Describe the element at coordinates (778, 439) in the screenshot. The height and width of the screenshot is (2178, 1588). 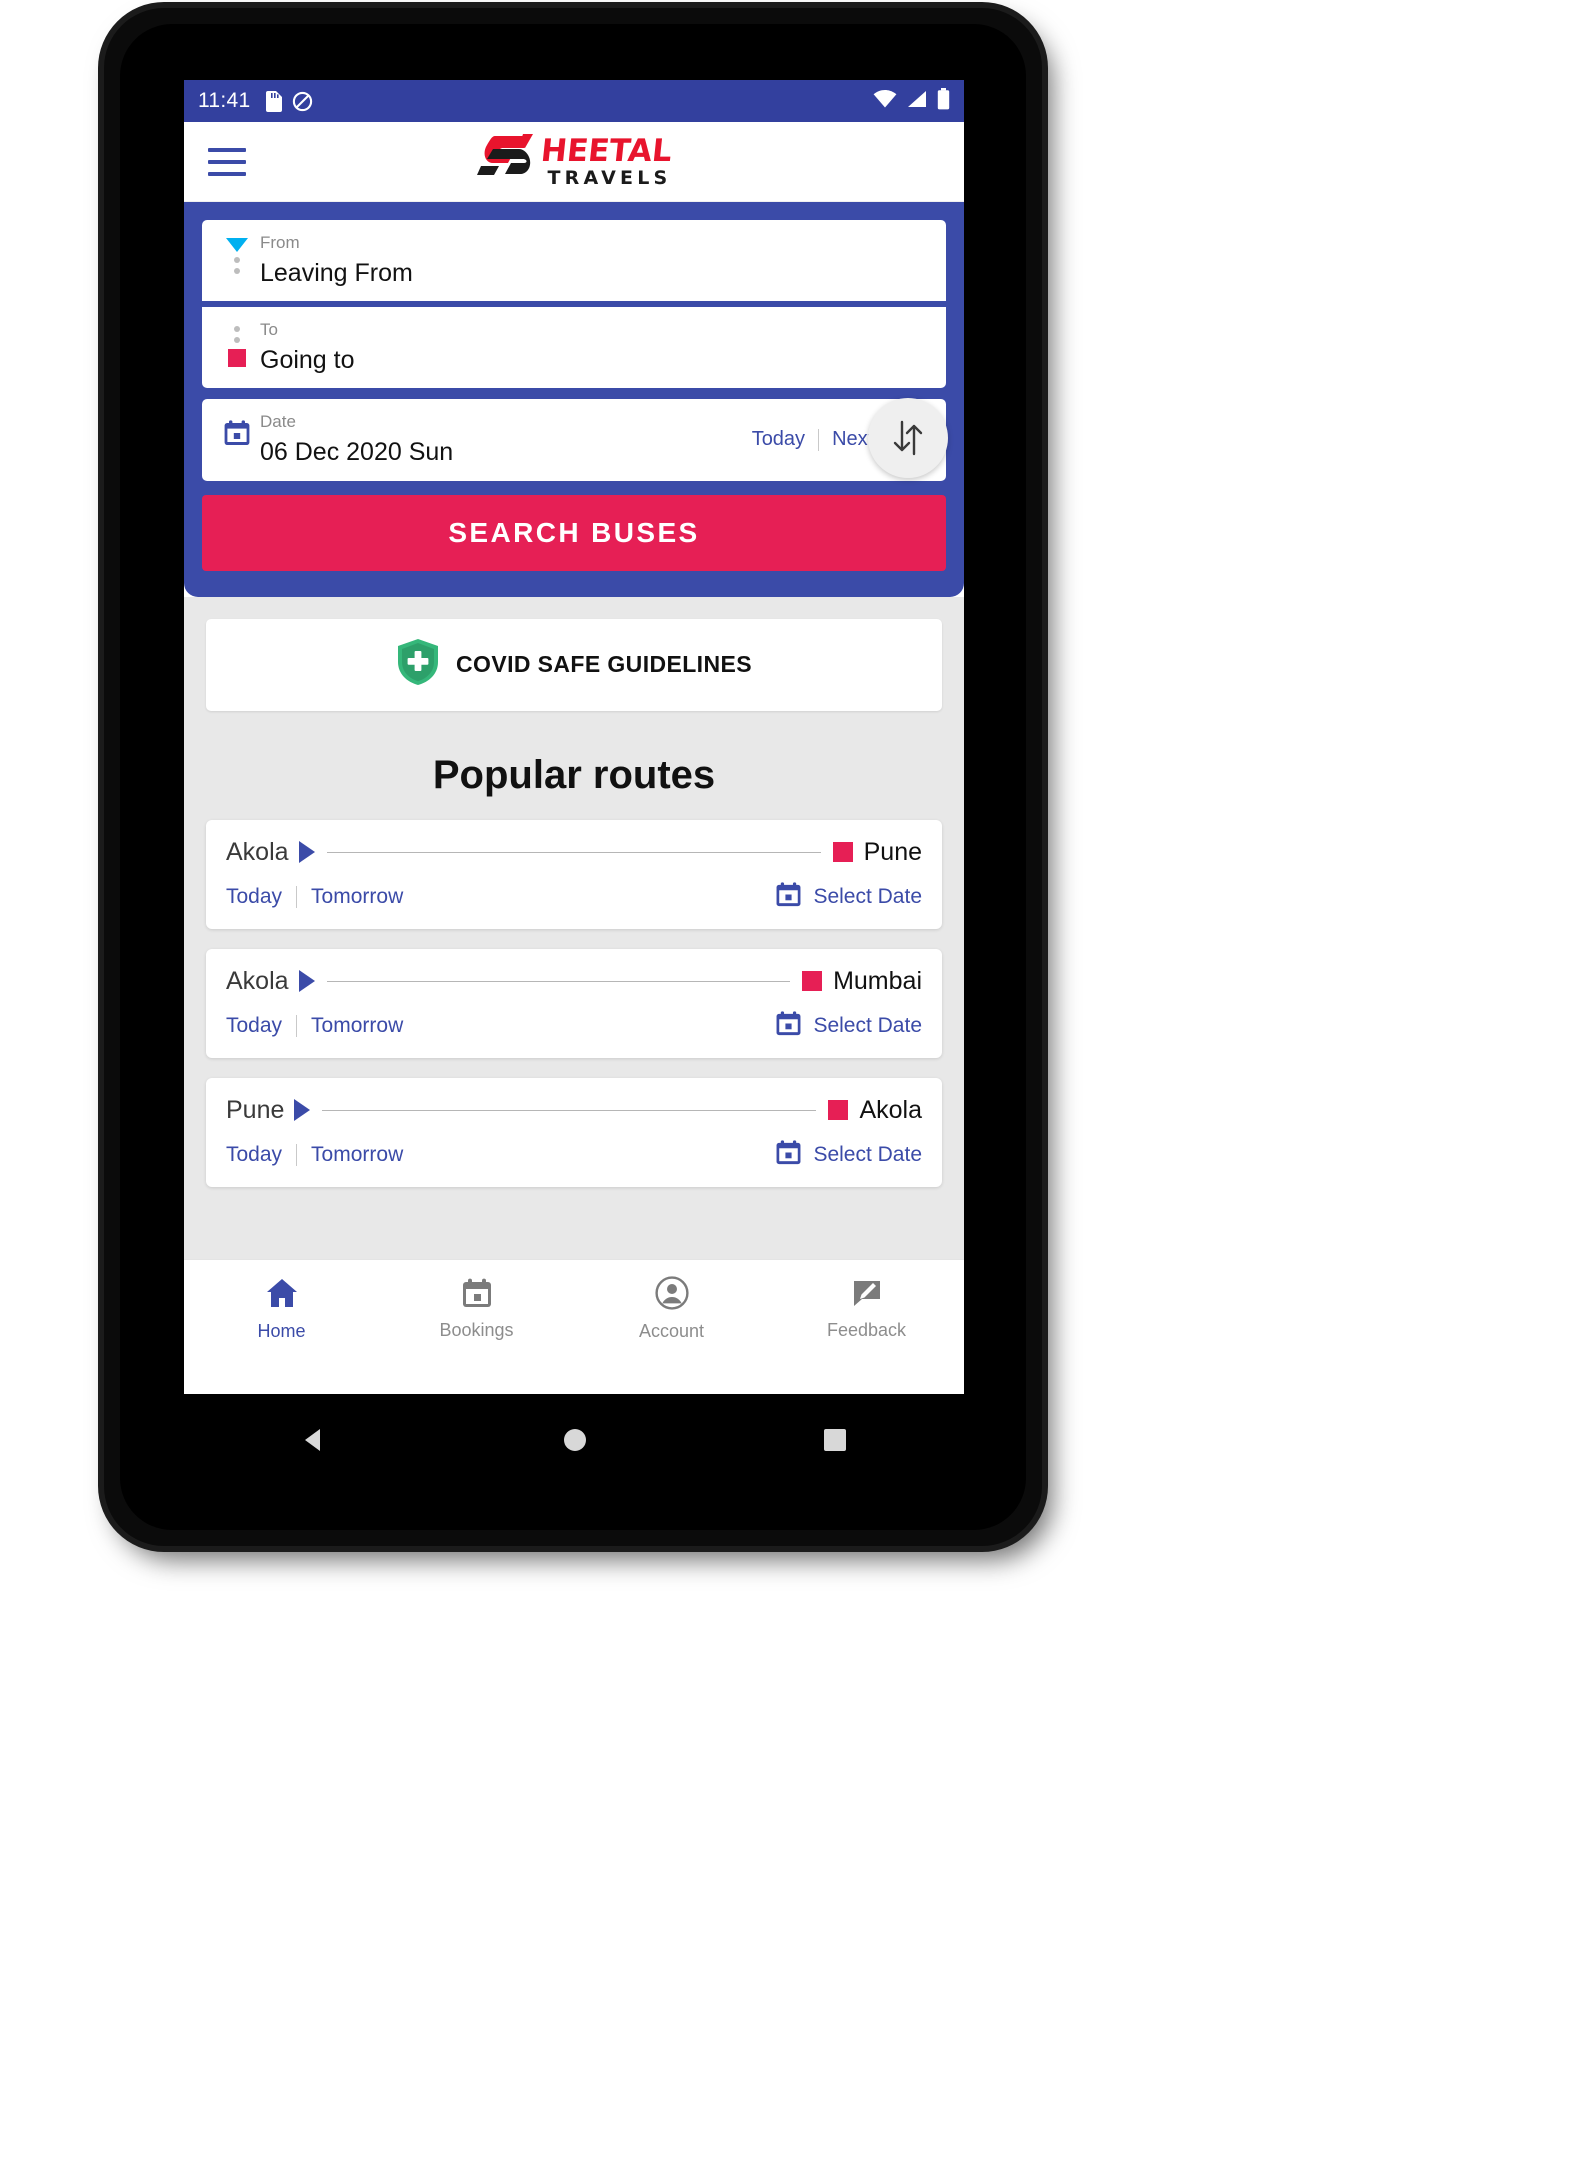
I see `date-today-link: Today` at that location.